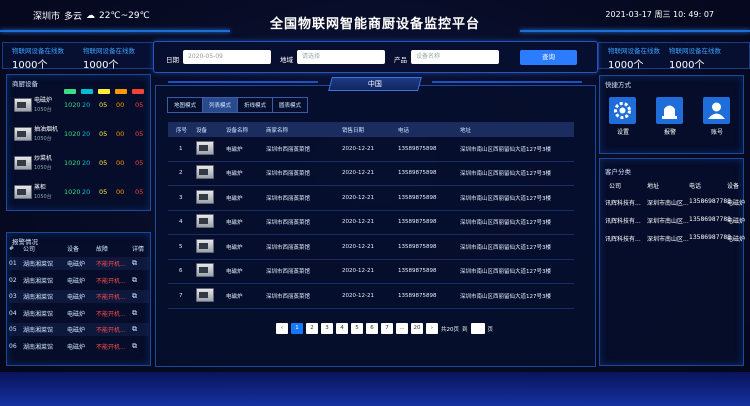 This screenshot has width=750, height=406. What do you see at coordinates (139, 192) in the screenshot?
I see `device-stat-value: 05` at bounding box center [139, 192].